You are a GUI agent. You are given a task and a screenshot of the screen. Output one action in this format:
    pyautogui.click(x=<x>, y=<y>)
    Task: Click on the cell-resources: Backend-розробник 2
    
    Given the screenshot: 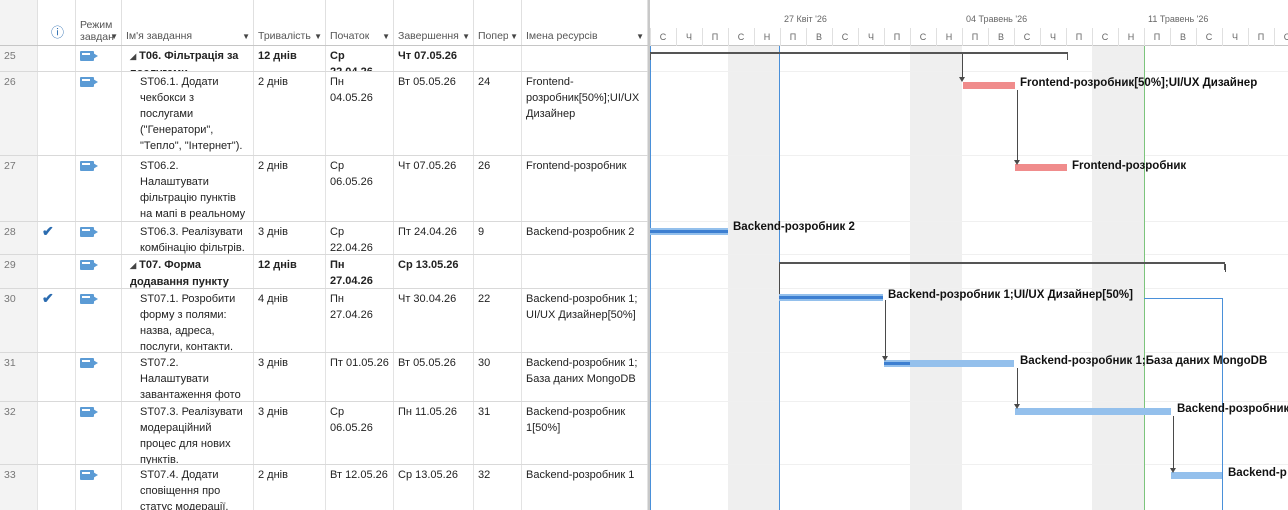 What is the action you would take?
    pyautogui.click(x=585, y=238)
    